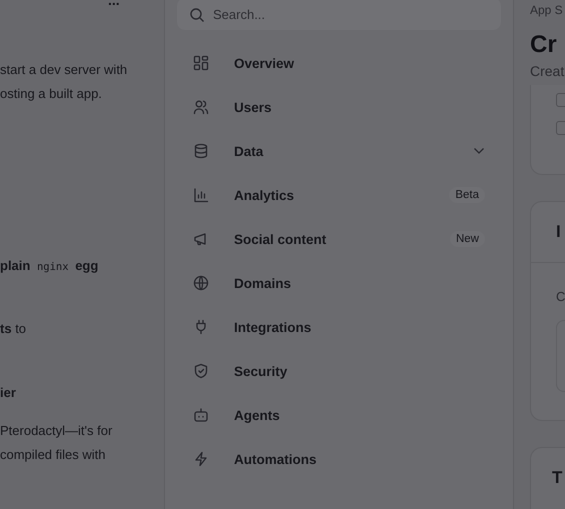 Image resolution: width=565 pixels, height=509 pixels. I want to click on globe-icon, so click(201, 283).